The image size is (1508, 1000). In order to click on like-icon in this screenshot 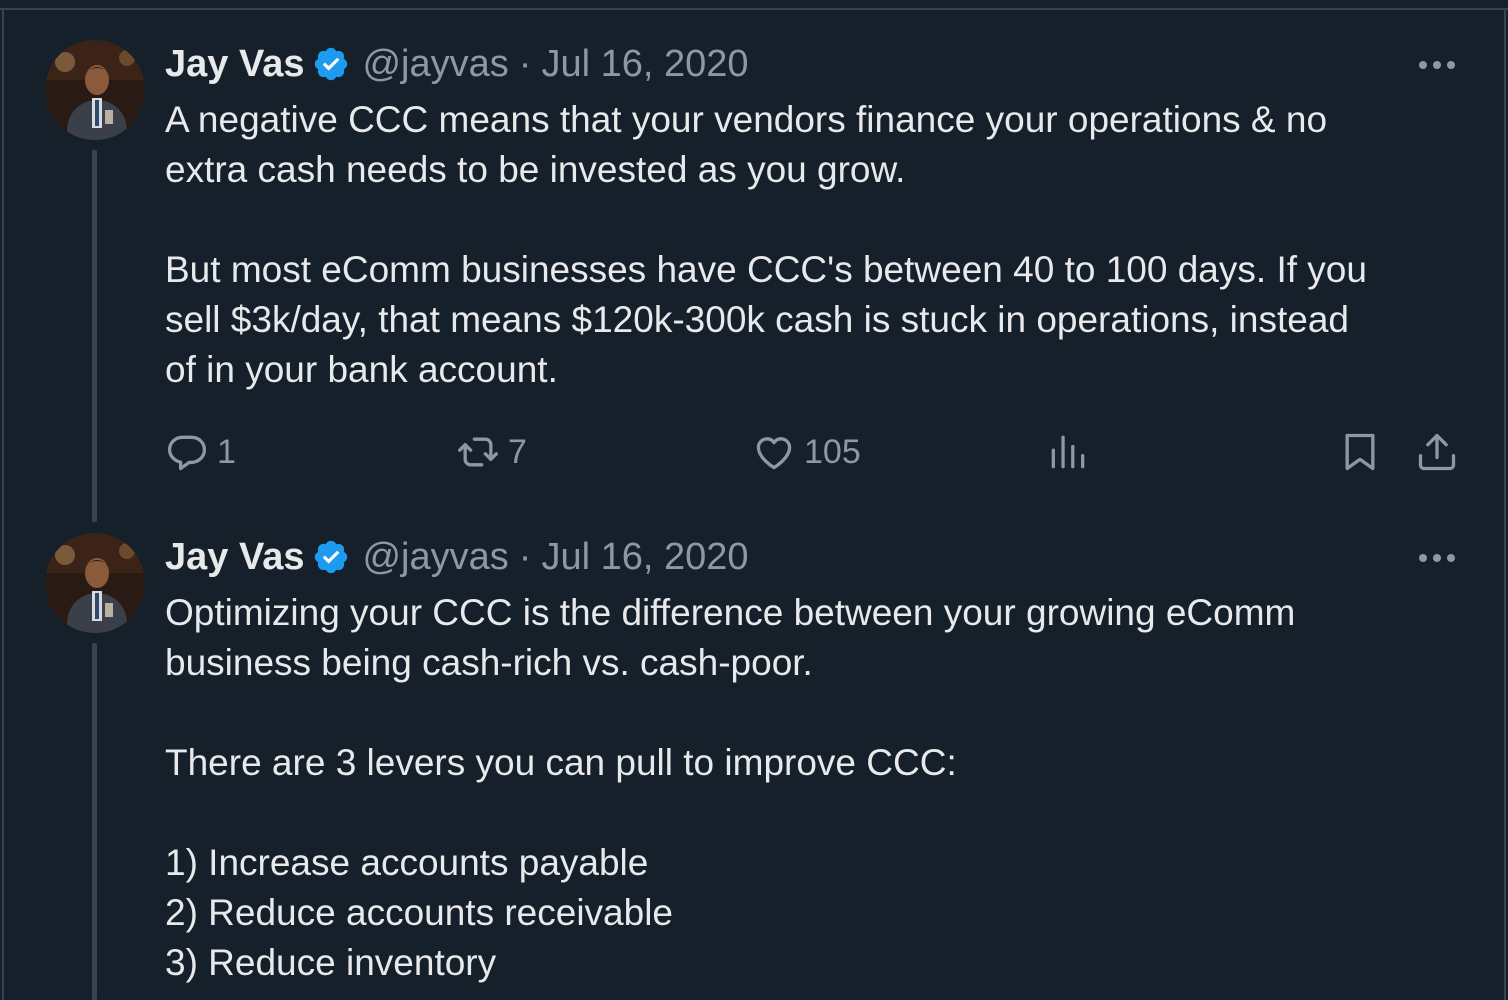, I will do `click(774, 453)`.